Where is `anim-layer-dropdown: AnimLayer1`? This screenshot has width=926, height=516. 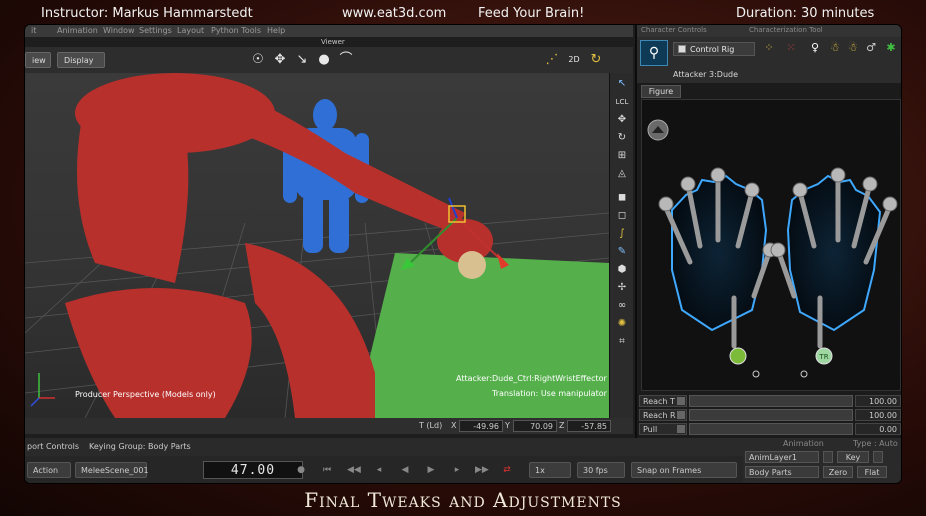 anim-layer-dropdown: AnimLayer1 is located at coordinates (782, 457).